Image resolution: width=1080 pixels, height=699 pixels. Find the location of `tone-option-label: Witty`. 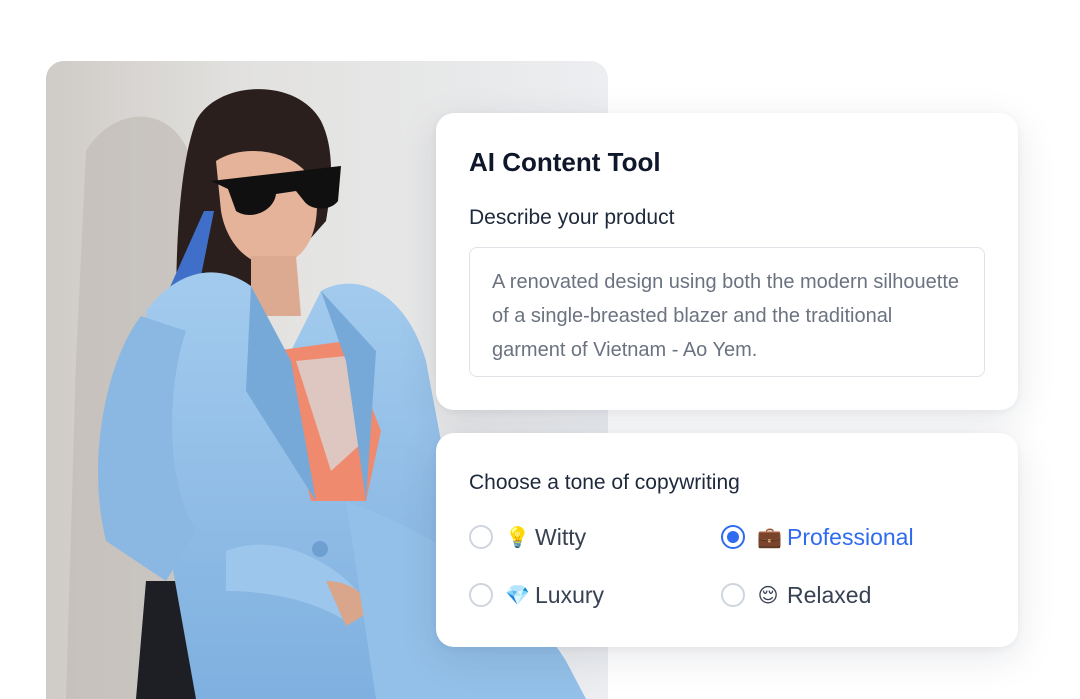

tone-option-label: Witty is located at coordinates (561, 536).